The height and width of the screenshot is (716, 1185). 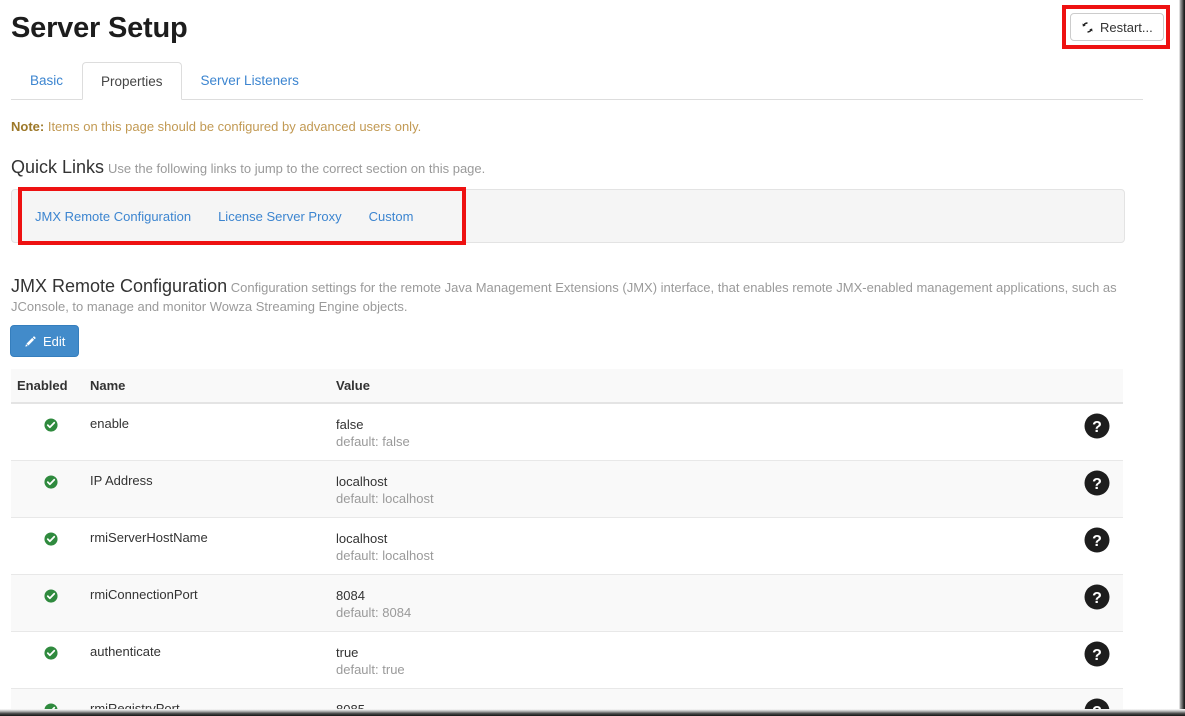 I want to click on tab-basic: Basic, so click(x=46, y=80).